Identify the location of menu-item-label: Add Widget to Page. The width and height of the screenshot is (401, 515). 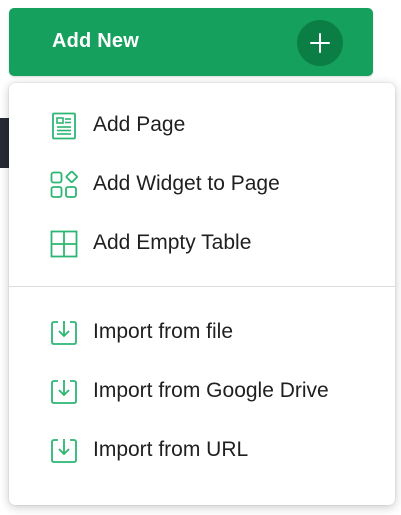
(186, 183).